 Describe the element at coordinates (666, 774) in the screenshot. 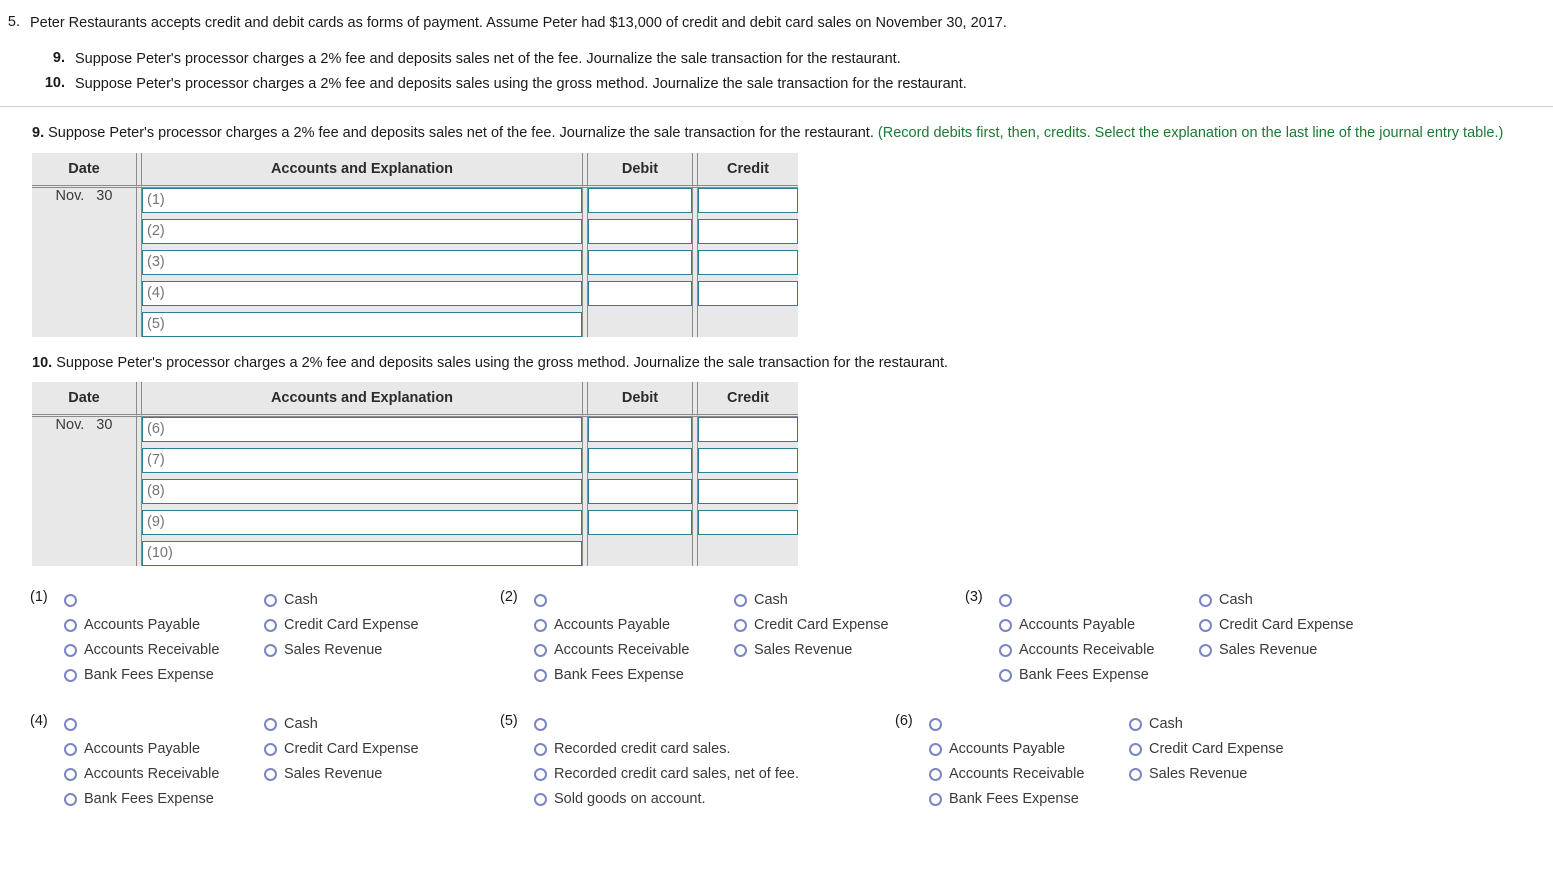

I see `option-item: Recorded credit card sales, net of fee.` at that location.